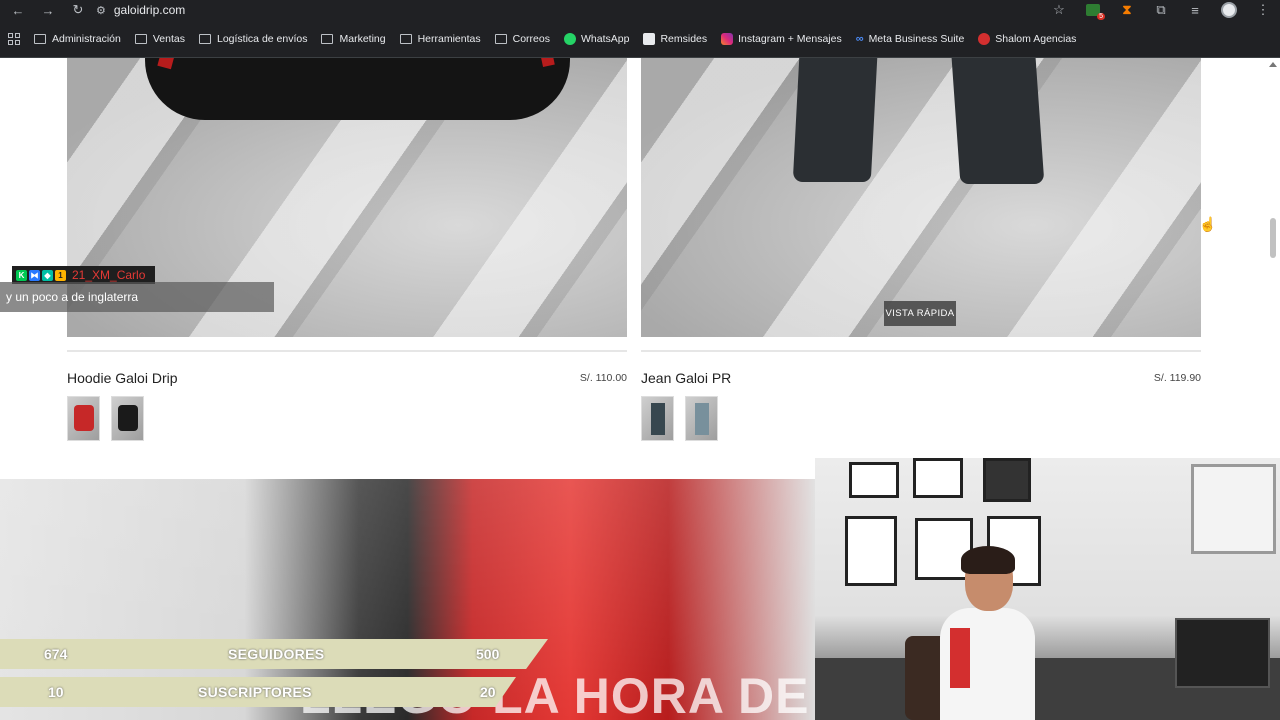  I want to click on meta-icon: ∞, so click(859, 38).